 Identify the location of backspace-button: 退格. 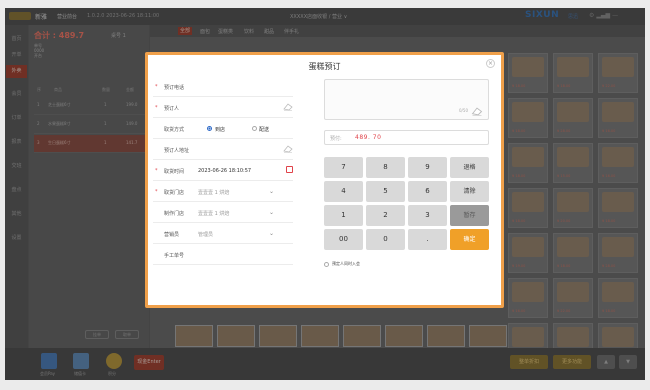
(469, 167).